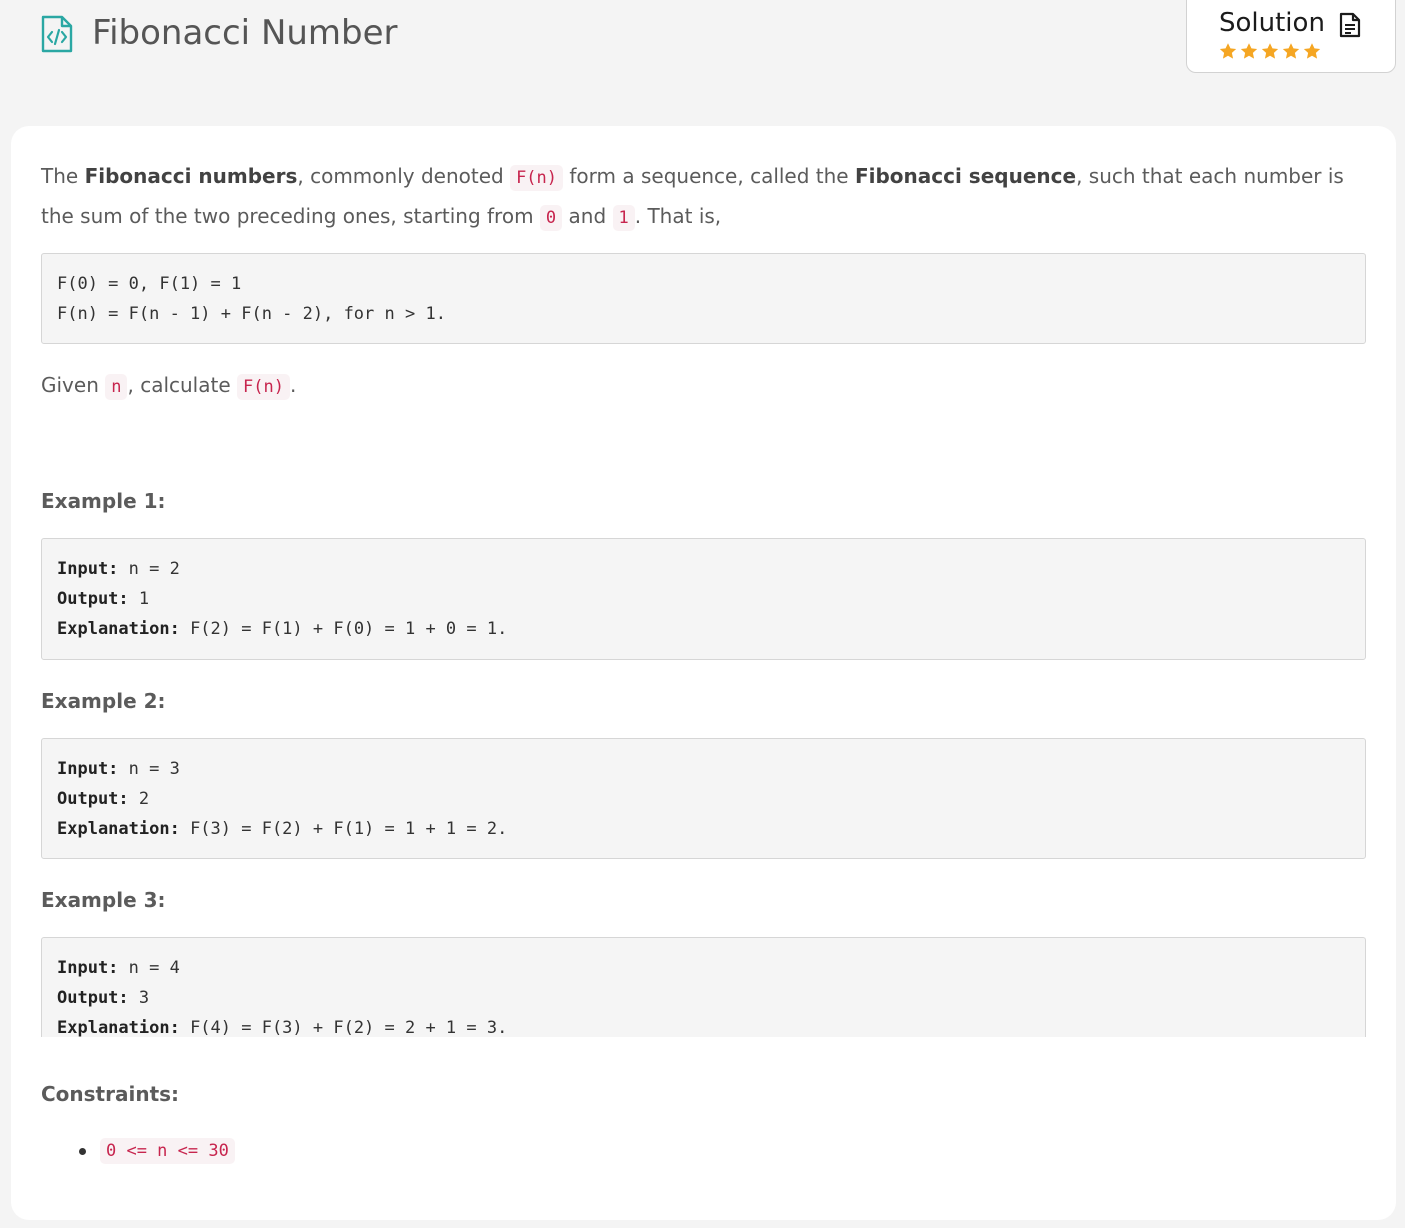  I want to click on given-text: , calculate, so click(182, 385).